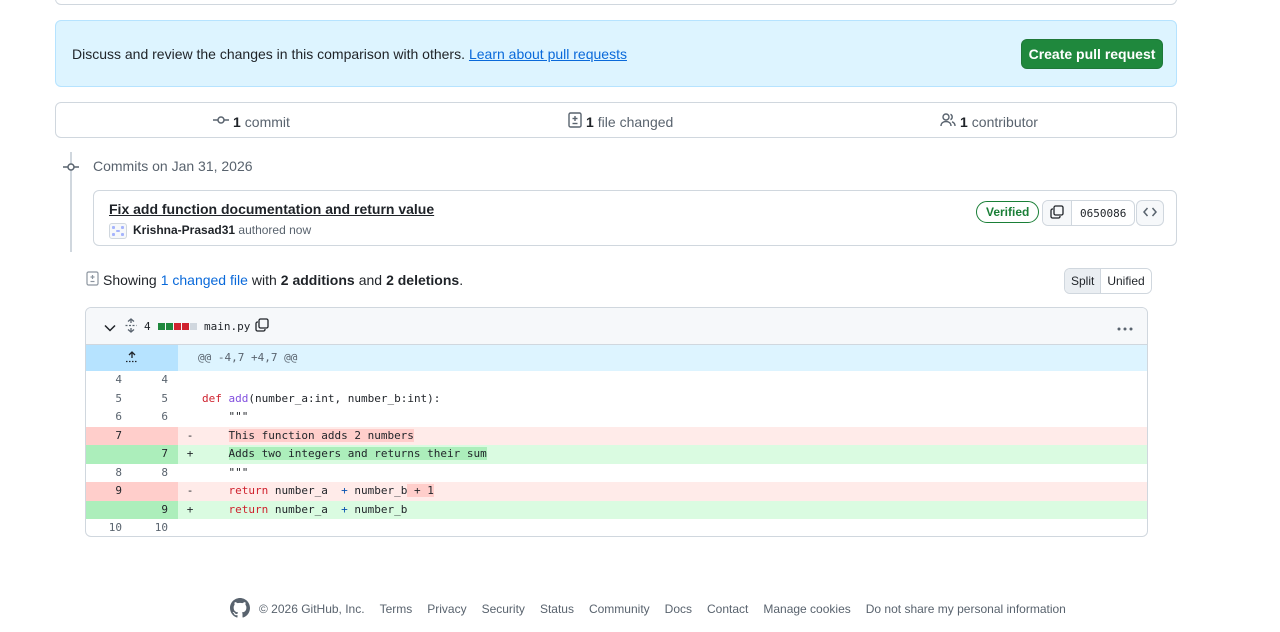 The width and height of the screenshot is (1280, 632). What do you see at coordinates (727, 609) in the screenshot?
I see `footer-link-contact: Contact` at bounding box center [727, 609].